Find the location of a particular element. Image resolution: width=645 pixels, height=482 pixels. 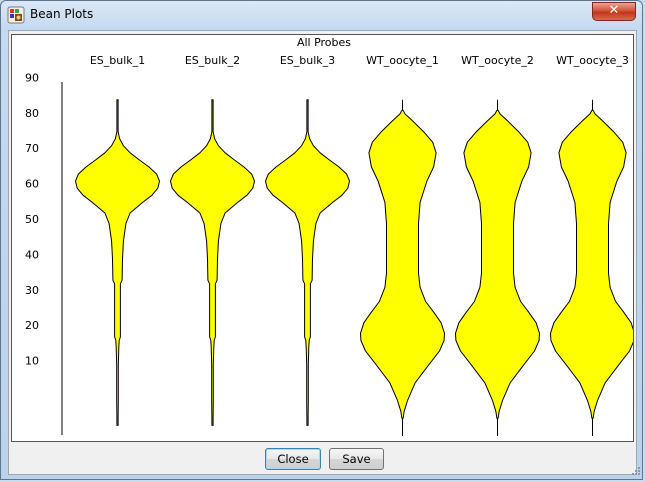

save-button: Save is located at coordinates (356, 459).